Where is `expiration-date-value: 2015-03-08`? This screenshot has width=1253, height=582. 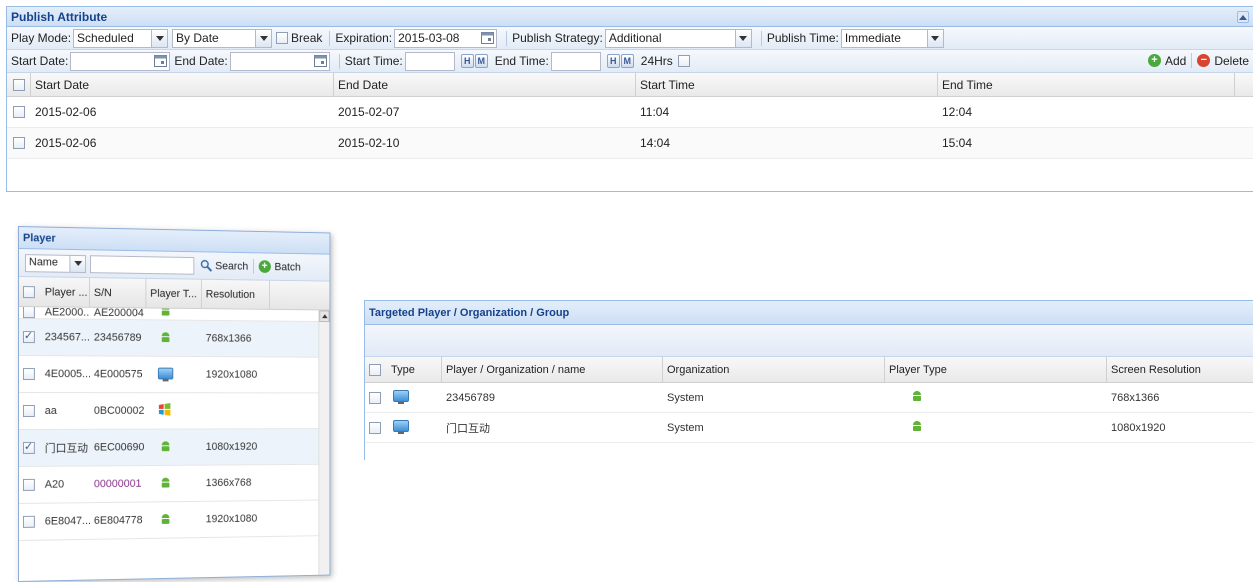
expiration-date-value: 2015-03-08 is located at coordinates (429, 37).